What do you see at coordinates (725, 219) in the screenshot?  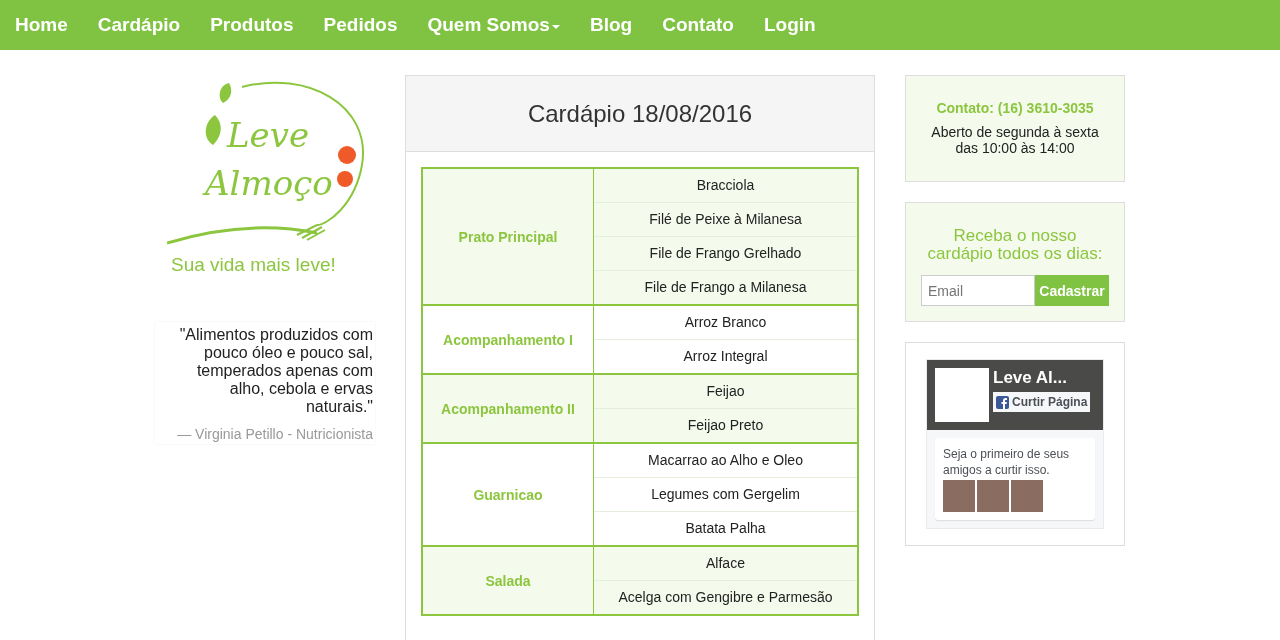 I see `dish-cell: Filé de Peixe à Milanesa` at bounding box center [725, 219].